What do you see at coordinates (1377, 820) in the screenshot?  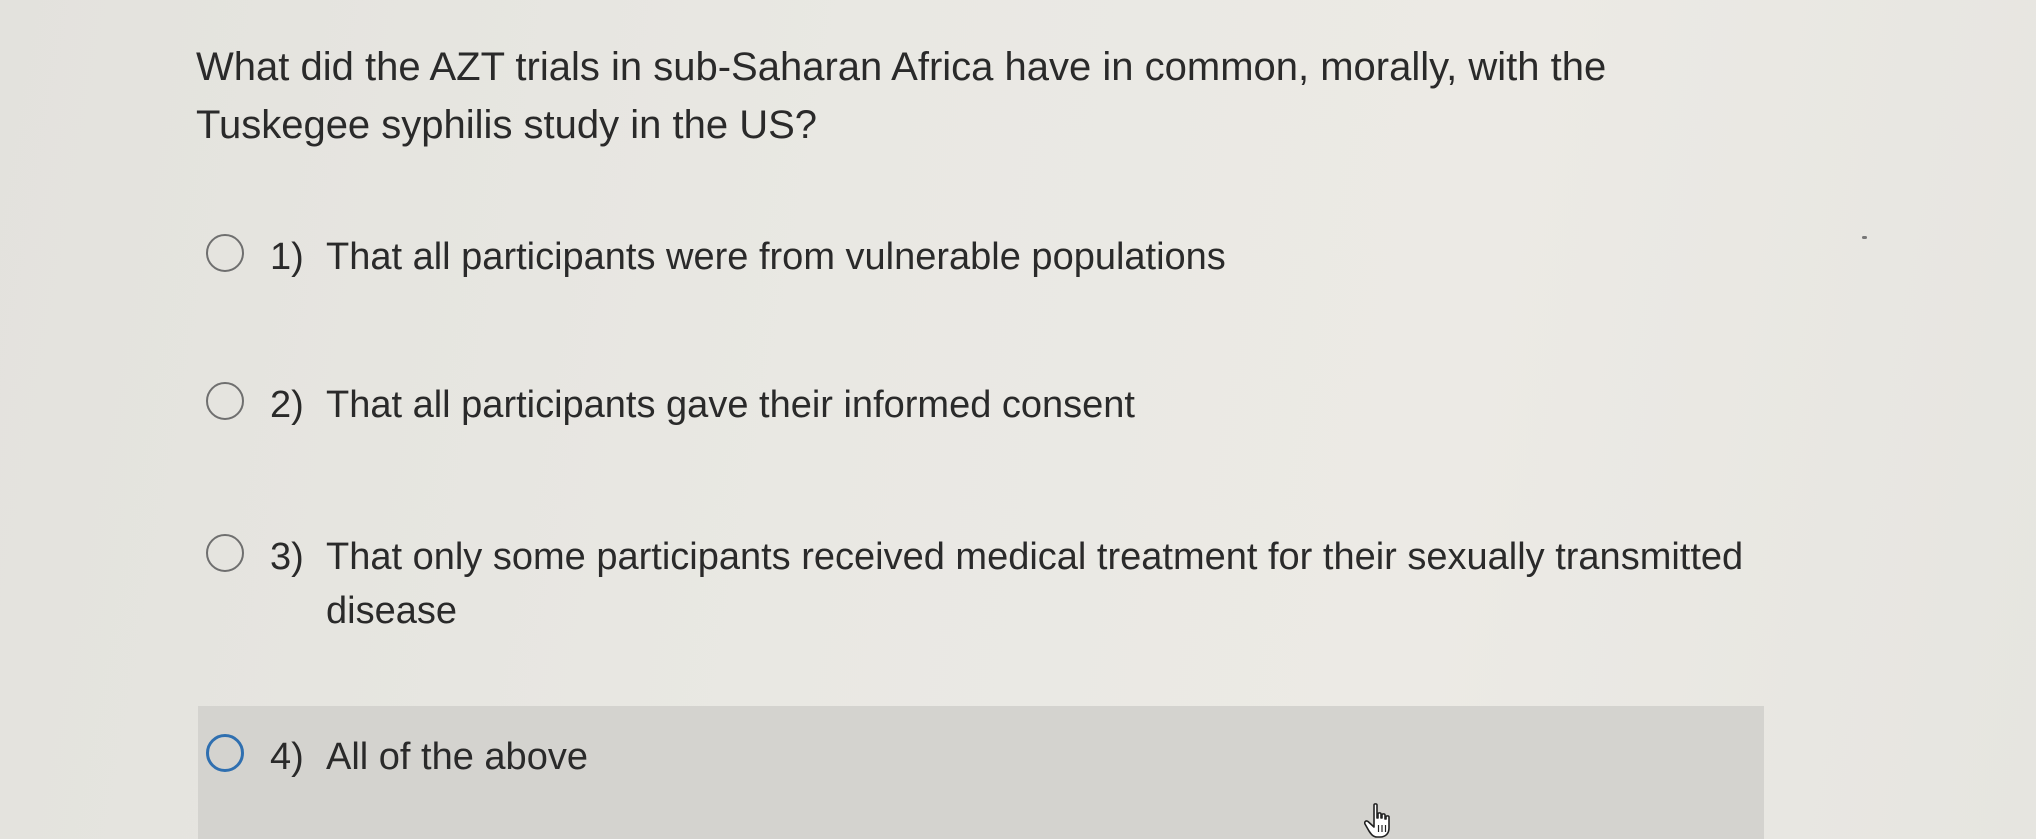 I see `hand-pointer-icon` at bounding box center [1377, 820].